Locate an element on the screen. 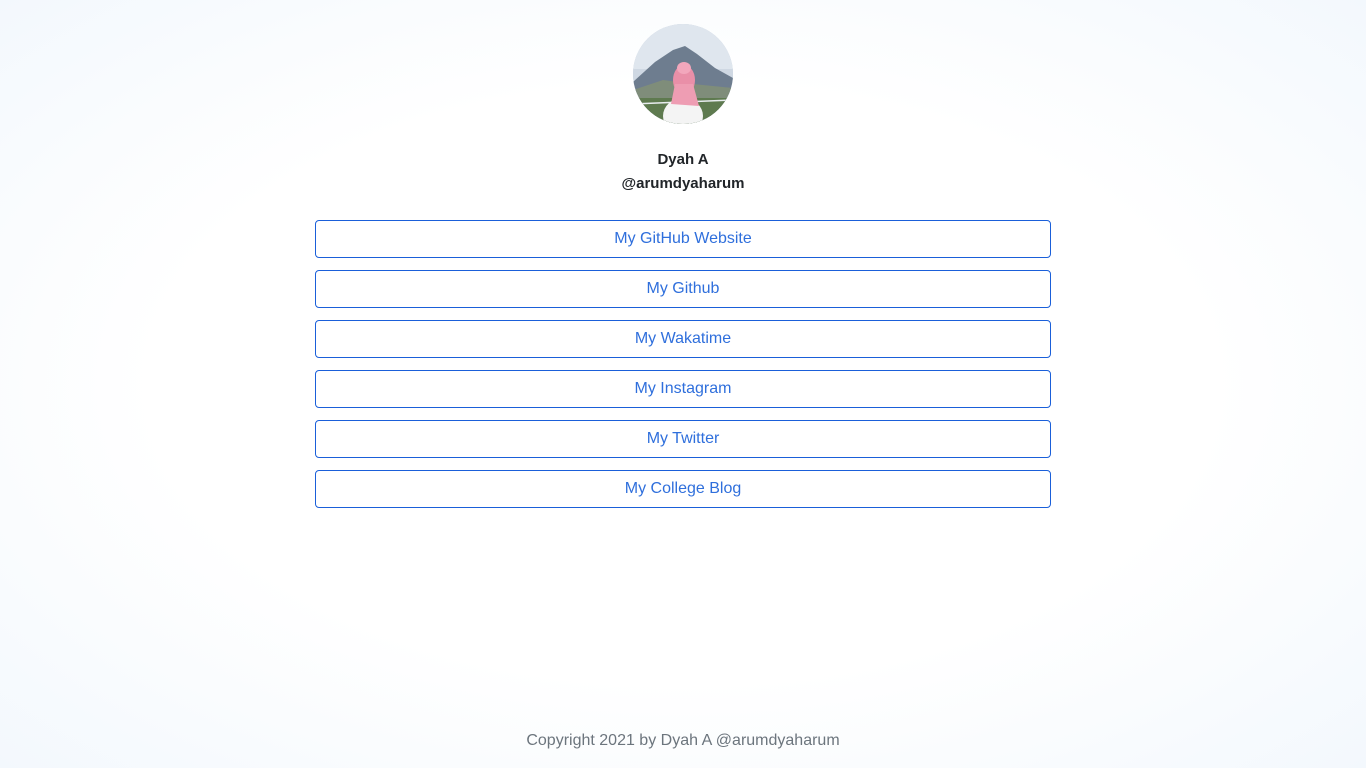 The height and width of the screenshot is (768, 1366). profile-name: Dyah A is located at coordinates (683, 159).